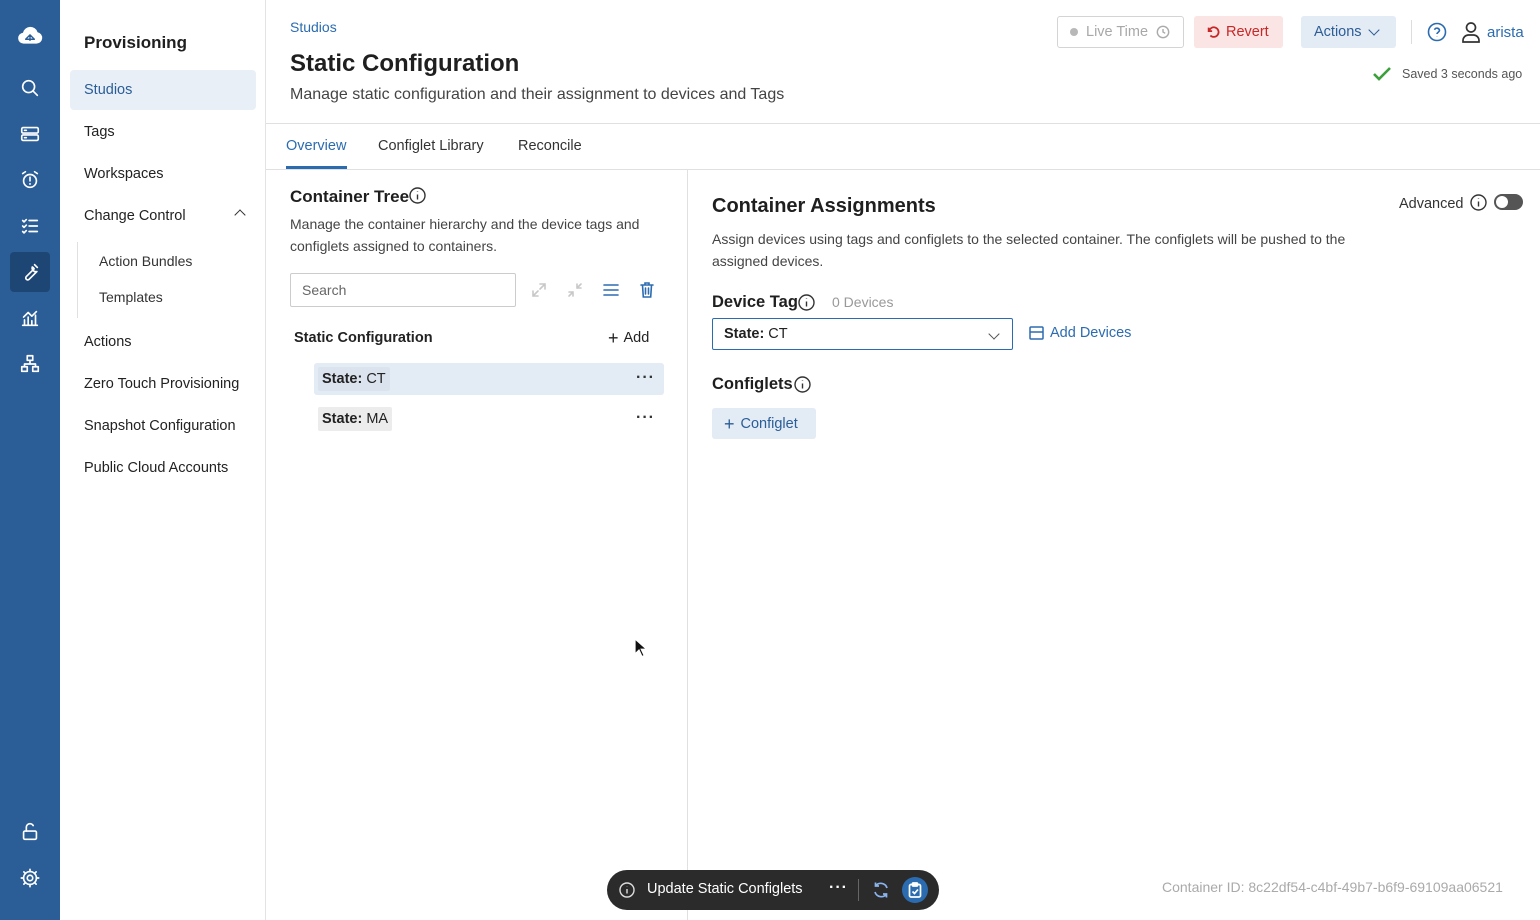  What do you see at coordinates (30, 318) in the screenshot?
I see `dashboards-chart-icon` at bounding box center [30, 318].